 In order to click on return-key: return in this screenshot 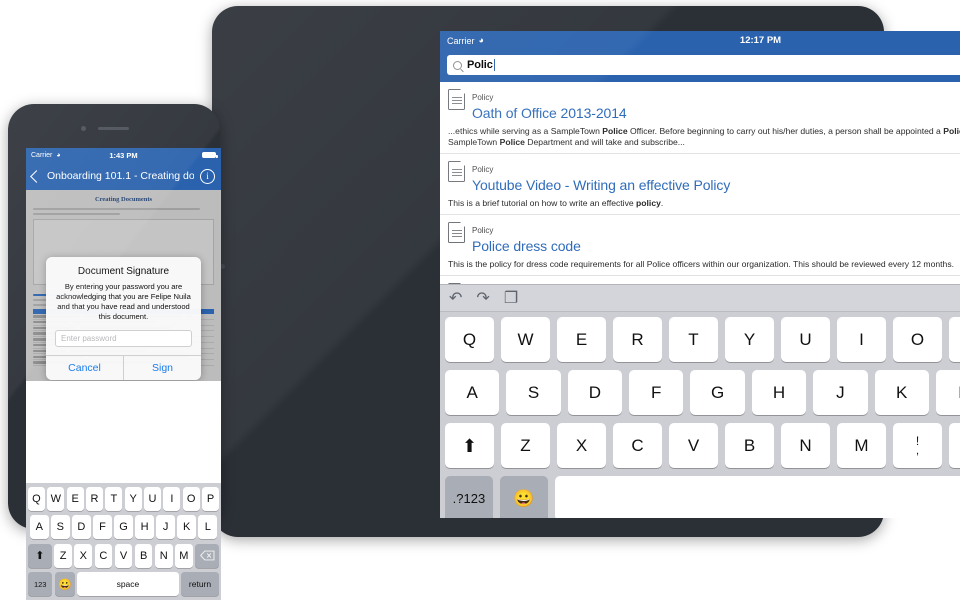, I will do `click(200, 584)`.